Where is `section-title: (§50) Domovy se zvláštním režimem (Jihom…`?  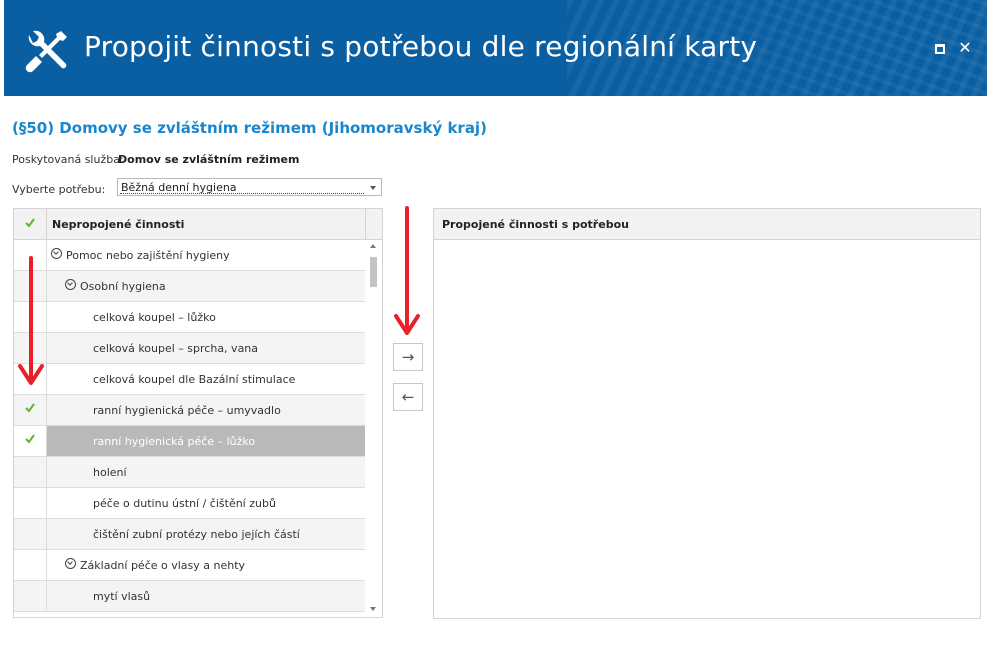
section-title: (§50) Domovy se zvláštním režimem (Jihom… is located at coordinates (249, 128).